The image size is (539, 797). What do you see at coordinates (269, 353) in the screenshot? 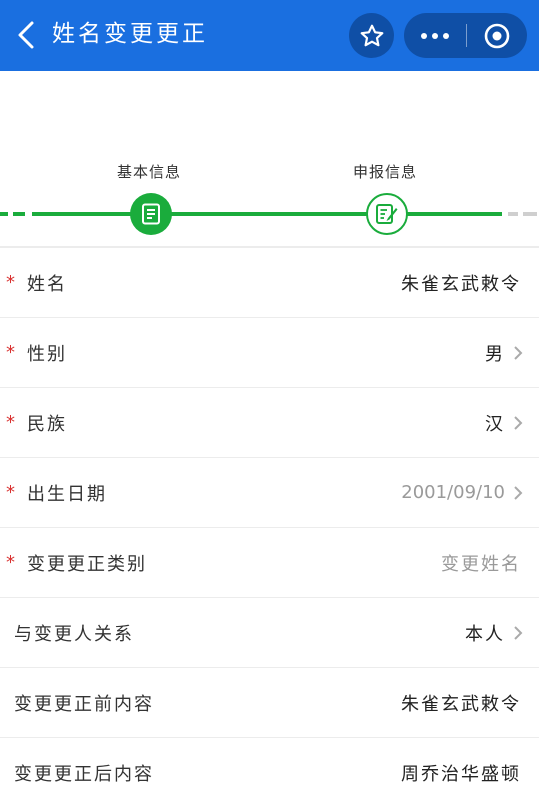
I see `form-row-gender: * 性别 男` at bounding box center [269, 353].